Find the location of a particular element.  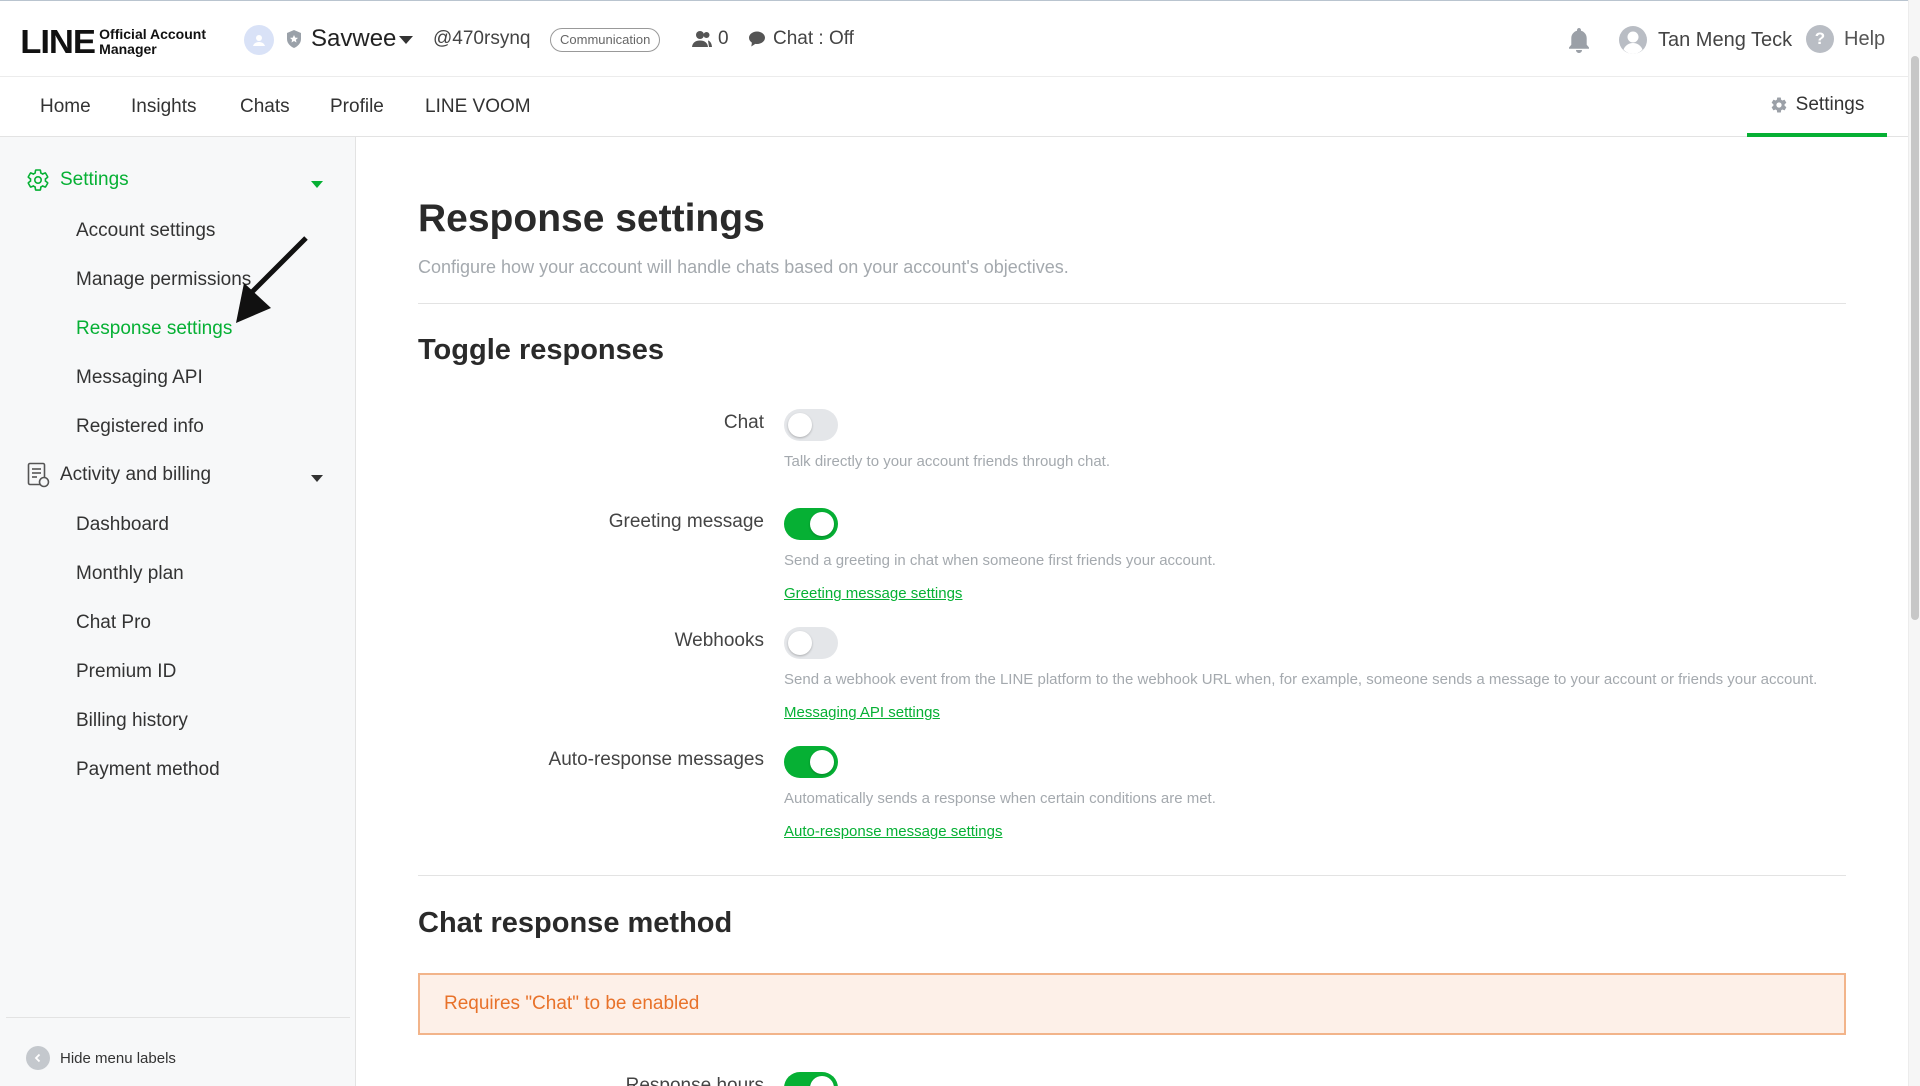

response-hours-label: Response hours is located at coordinates (694, 1080).